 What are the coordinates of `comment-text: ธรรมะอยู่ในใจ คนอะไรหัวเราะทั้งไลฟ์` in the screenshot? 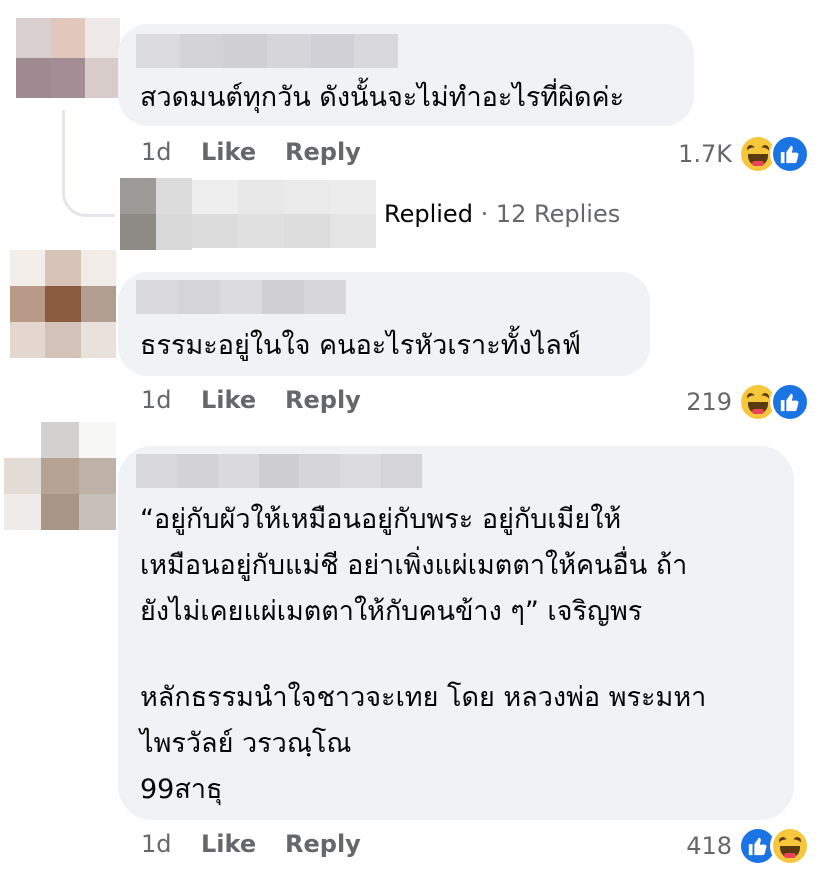 It's located at (360, 345).